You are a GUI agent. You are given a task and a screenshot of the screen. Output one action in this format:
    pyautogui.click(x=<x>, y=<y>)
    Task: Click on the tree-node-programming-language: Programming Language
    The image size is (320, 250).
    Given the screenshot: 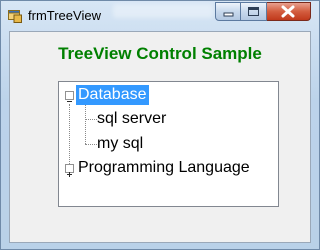 What is the action you would take?
    pyautogui.click(x=164, y=168)
    